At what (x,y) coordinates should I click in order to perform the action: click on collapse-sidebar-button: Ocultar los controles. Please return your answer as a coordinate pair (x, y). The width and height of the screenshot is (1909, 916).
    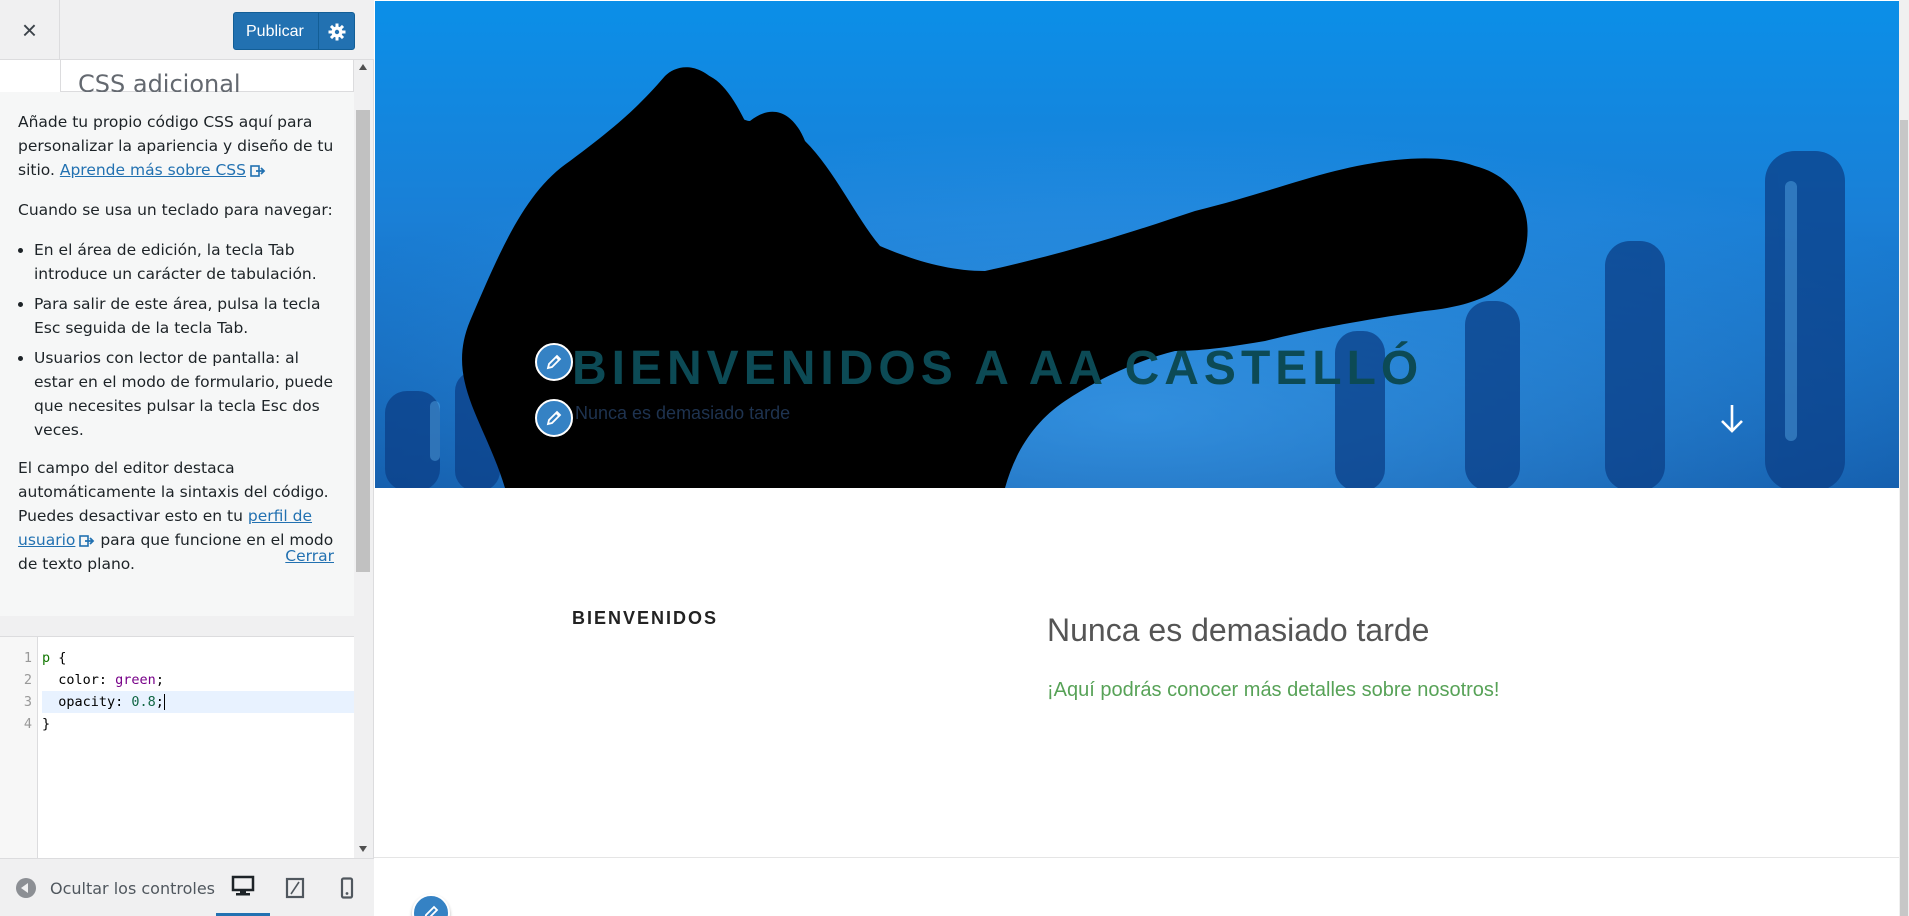
    Looking at the image, I should click on (115, 888).